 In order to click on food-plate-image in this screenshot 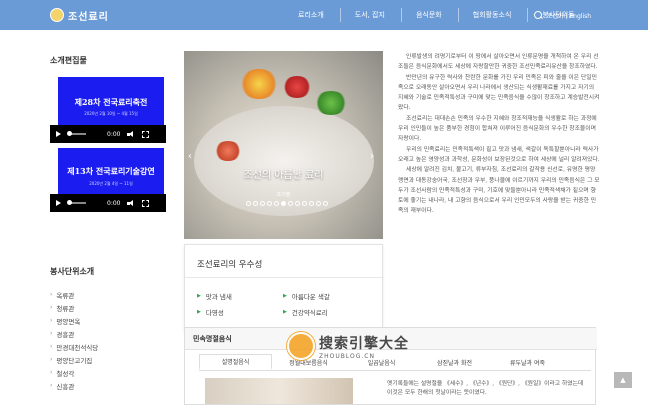, I will do `click(284, 161)`.